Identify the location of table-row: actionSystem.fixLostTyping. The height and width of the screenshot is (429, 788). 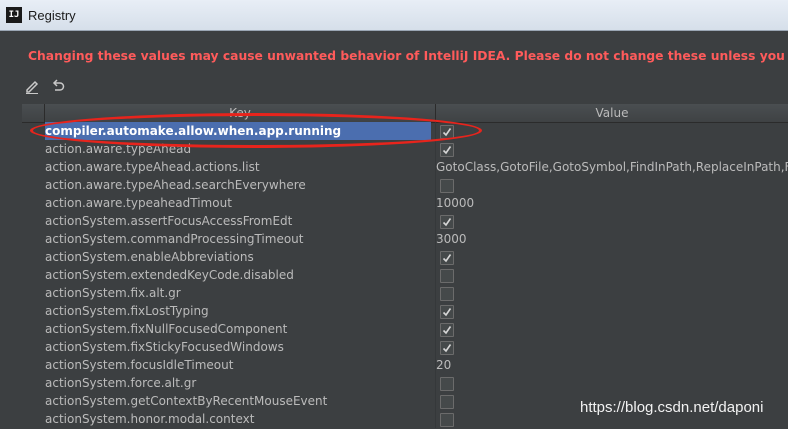
(405, 311).